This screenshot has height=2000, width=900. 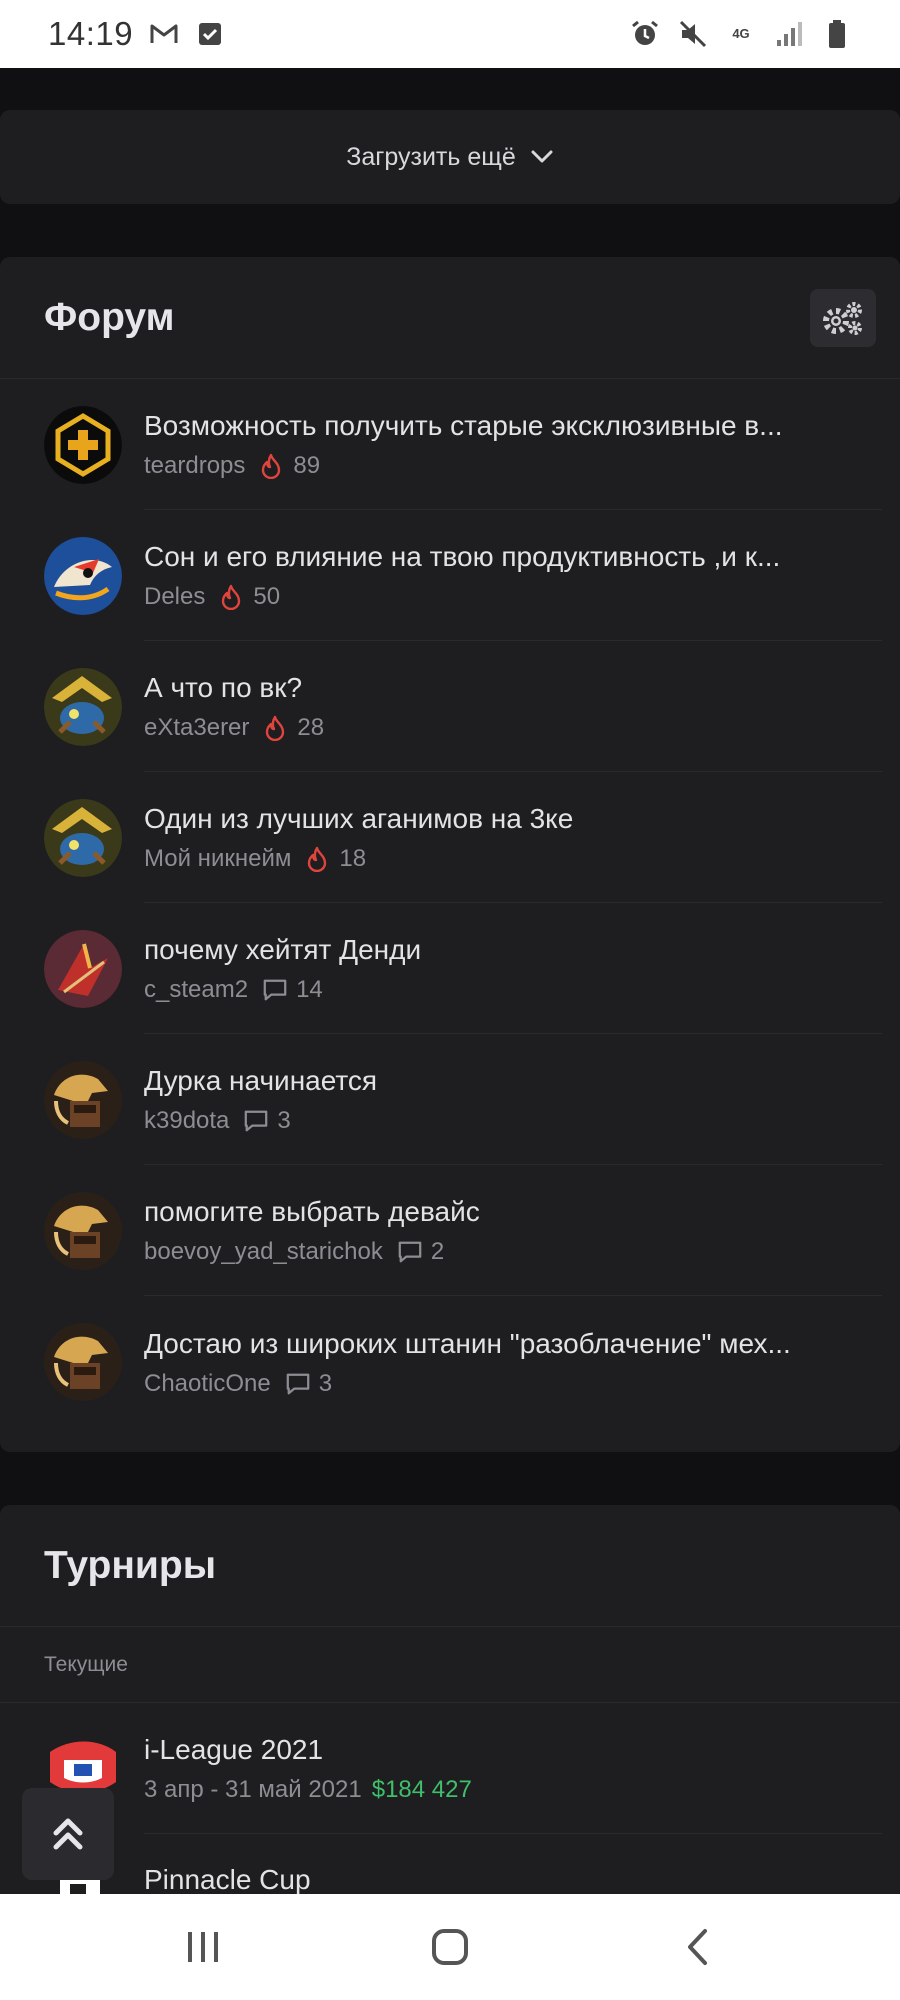 What do you see at coordinates (91, 33) in the screenshot?
I see `status-time: 14:19` at bounding box center [91, 33].